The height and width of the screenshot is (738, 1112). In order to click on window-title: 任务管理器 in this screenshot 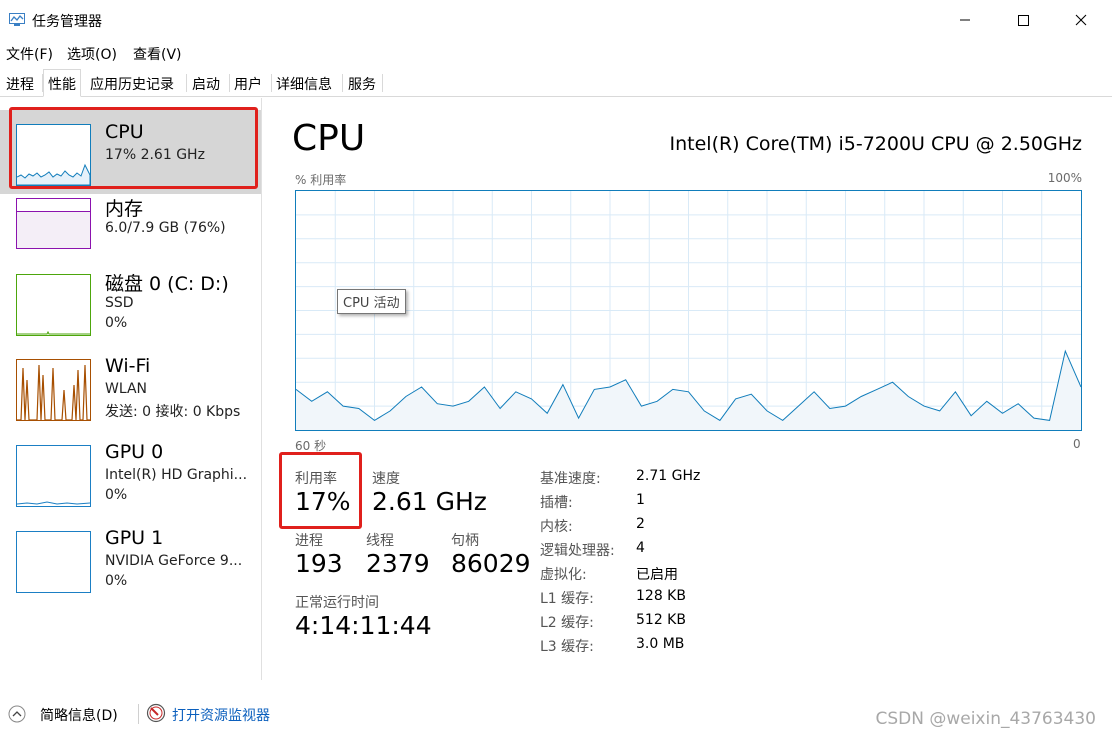, I will do `click(67, 22)`.